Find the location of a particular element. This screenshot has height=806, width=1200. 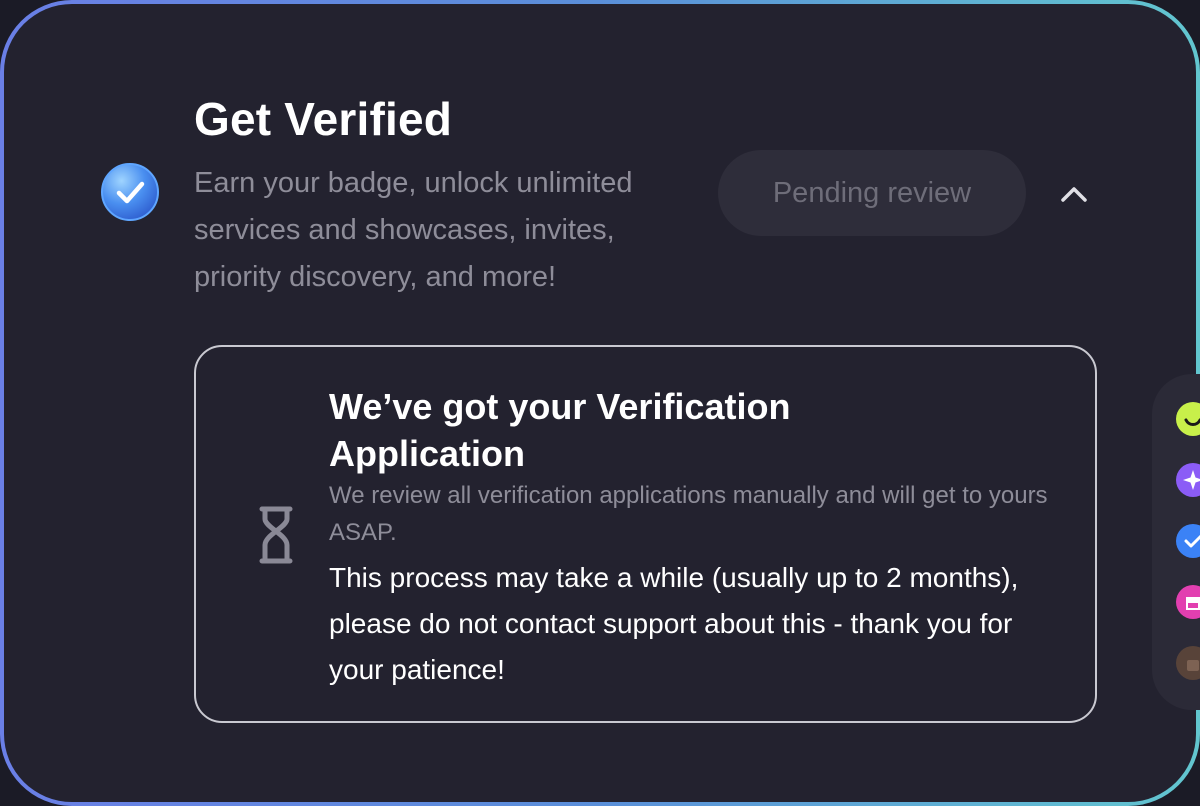

notice-title: We’ve got your Verification Application is located at coordinates (560, 430).